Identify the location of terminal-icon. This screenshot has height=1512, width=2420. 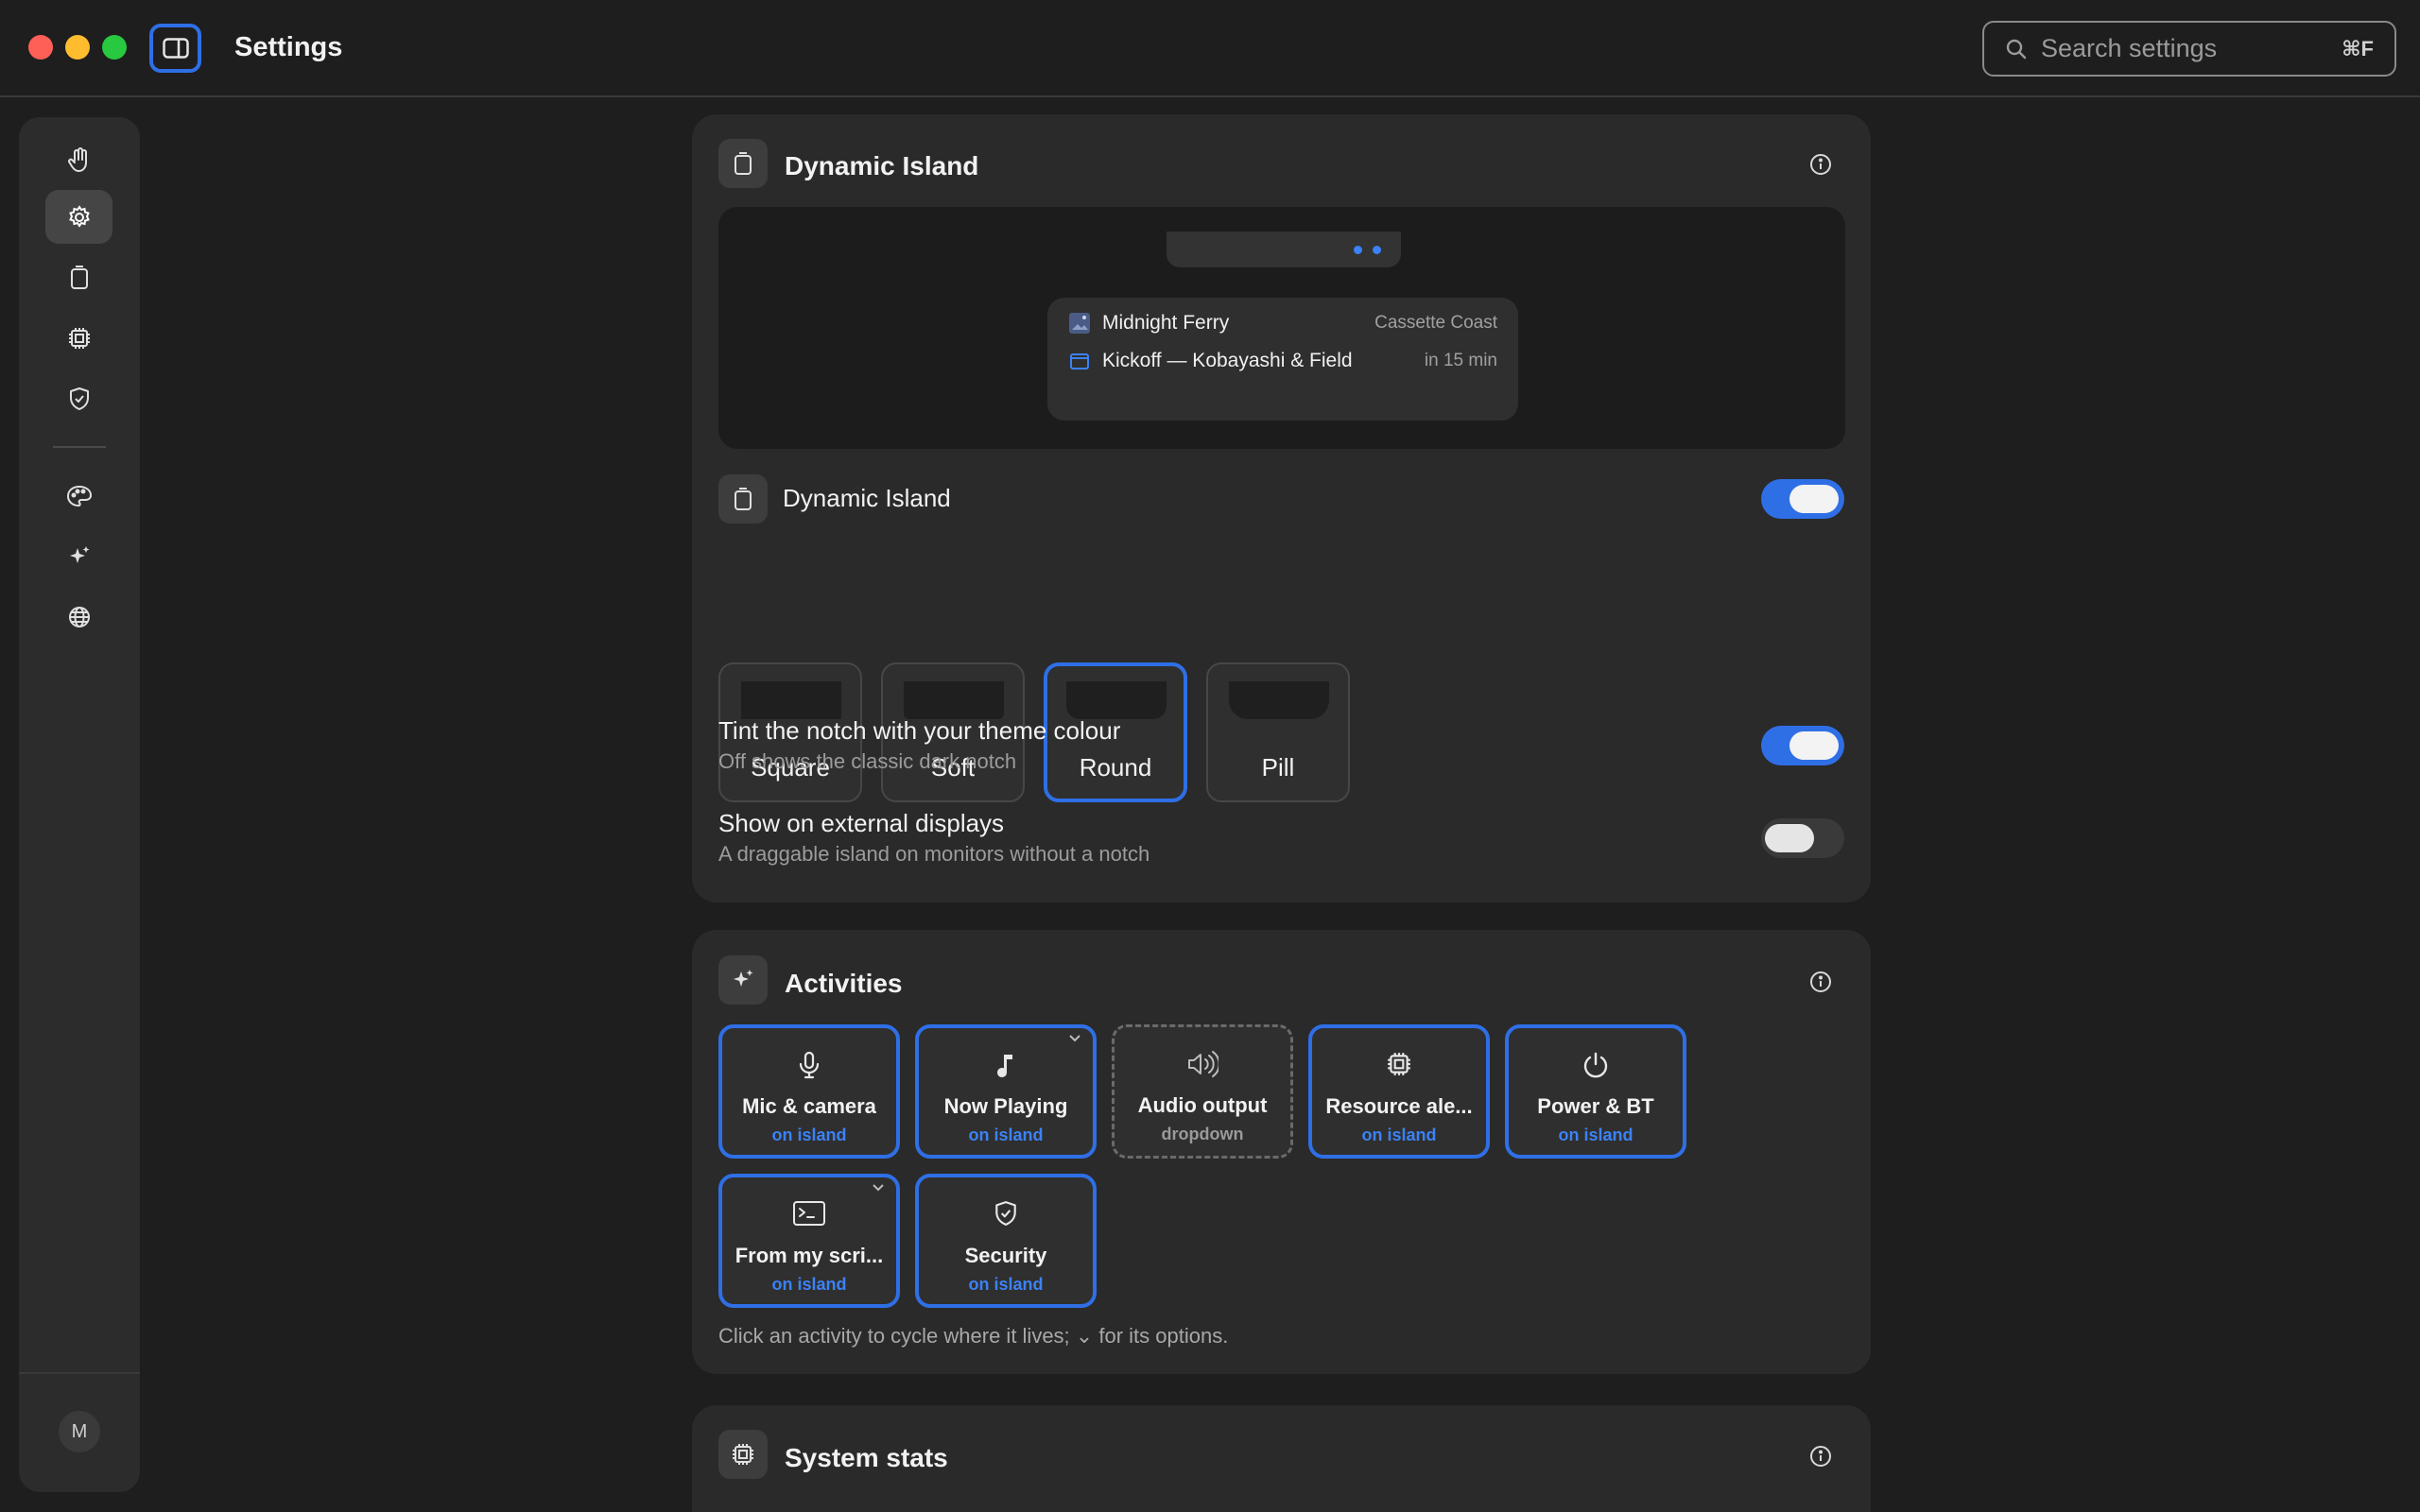
(809, 1213).